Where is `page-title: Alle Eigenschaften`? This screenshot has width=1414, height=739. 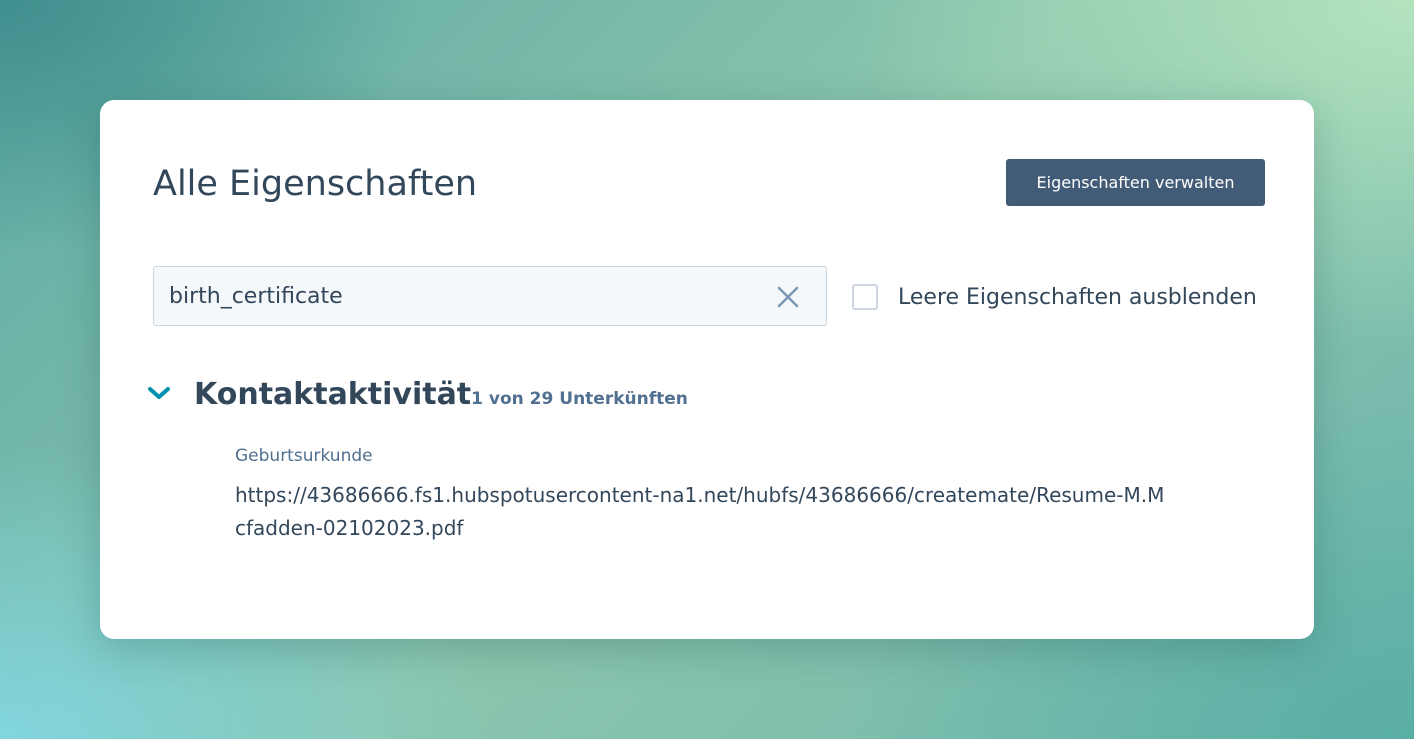
page-title: Alle Eigenschaften is located at coordinates (315, 184).